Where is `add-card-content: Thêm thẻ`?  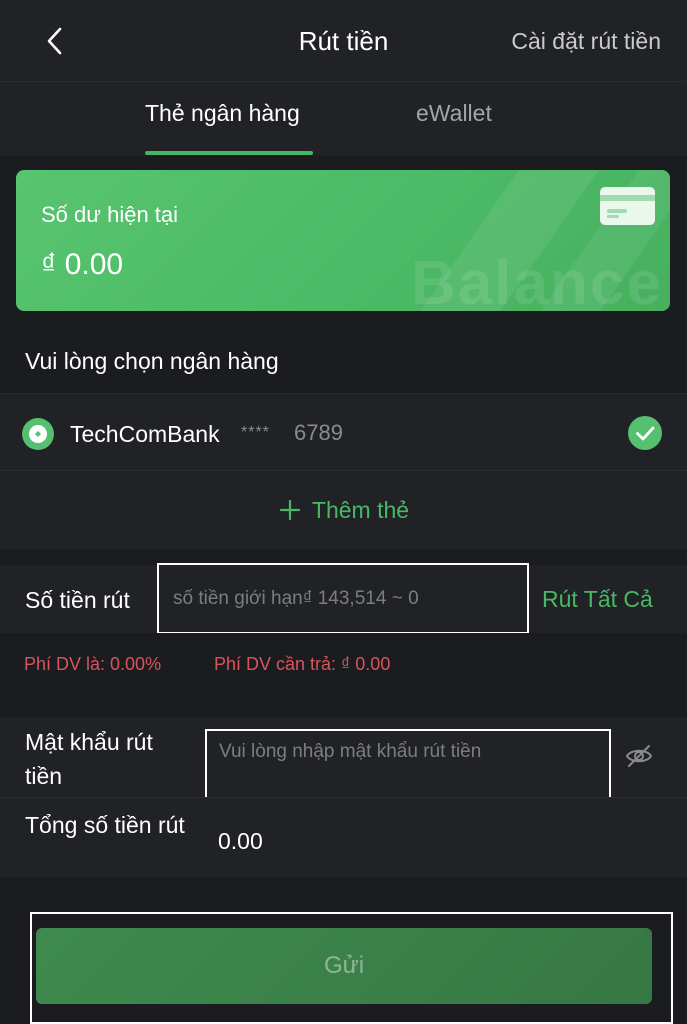
add-card-content: Thêm thẻ is located at coordinates (343, 510).